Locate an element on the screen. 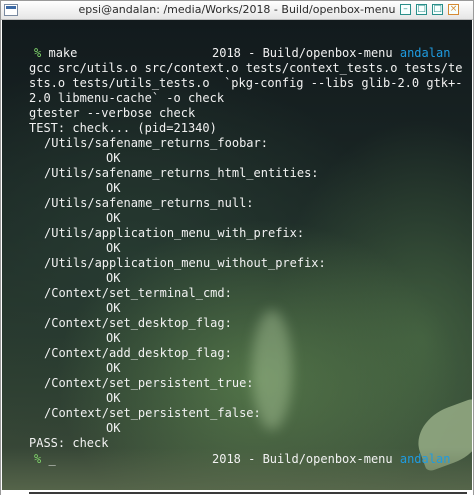 The height and width of the screenshot is (495, 474). test-name: /Utils/safename_returns_foobar: is located at coordinates (156, 143).